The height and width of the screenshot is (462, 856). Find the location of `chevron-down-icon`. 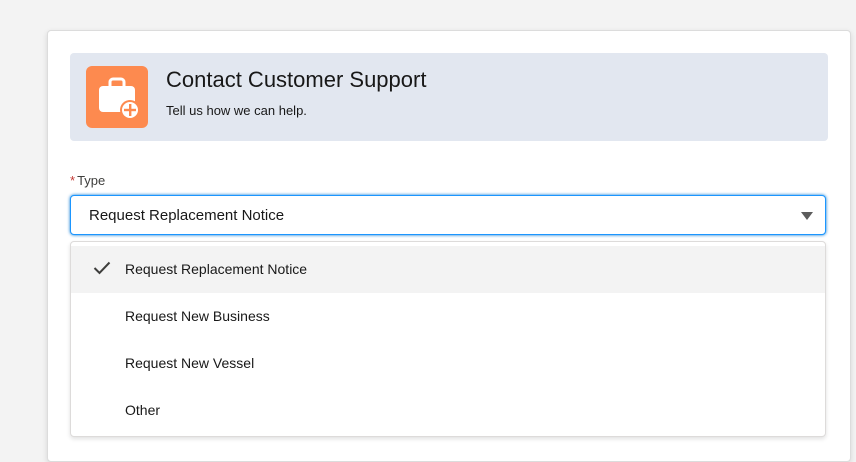

chevron-down-icon is located at coordinates (807, 216).